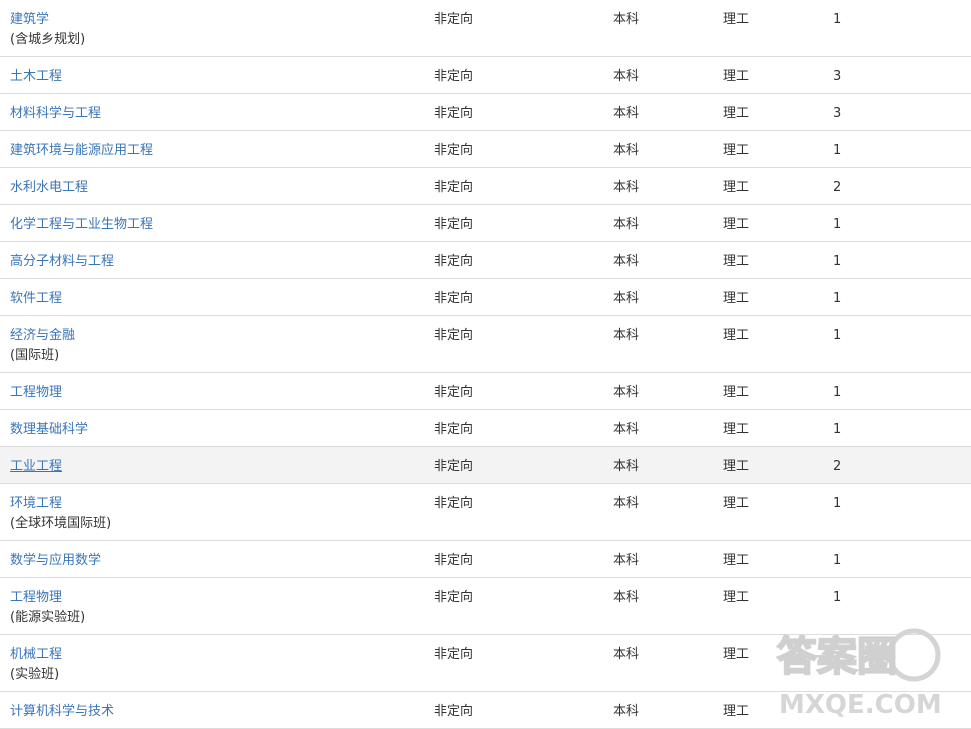 This screenshot has height=729, width=971. I want to click on major-link: 工业工程, so click(222, 467).